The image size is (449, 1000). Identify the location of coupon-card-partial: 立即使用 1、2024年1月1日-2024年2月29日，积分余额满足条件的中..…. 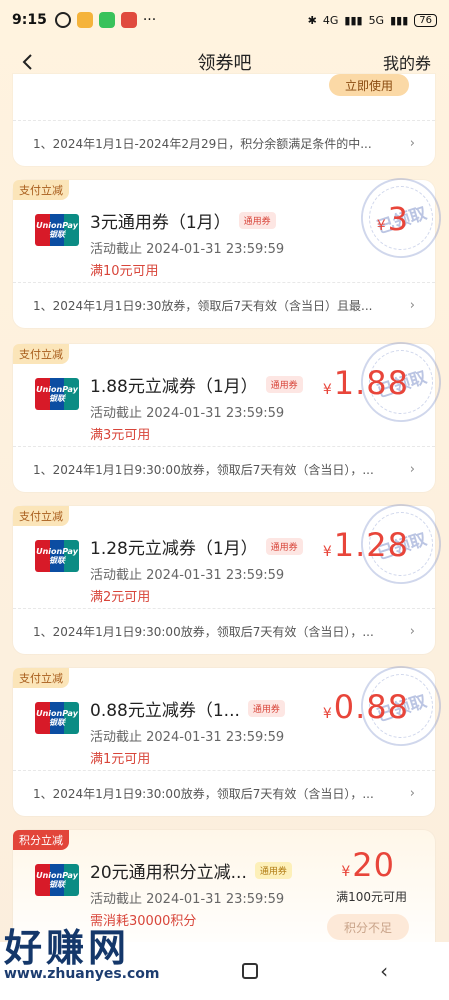
(224, 120).